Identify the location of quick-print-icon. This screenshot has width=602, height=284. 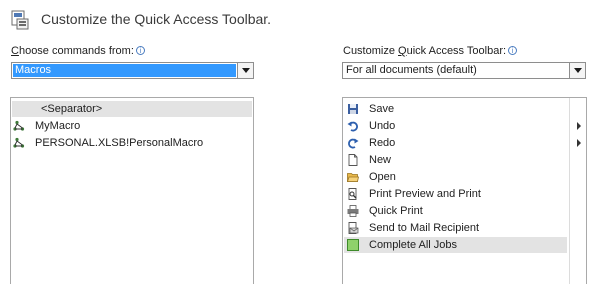
(353, 211).